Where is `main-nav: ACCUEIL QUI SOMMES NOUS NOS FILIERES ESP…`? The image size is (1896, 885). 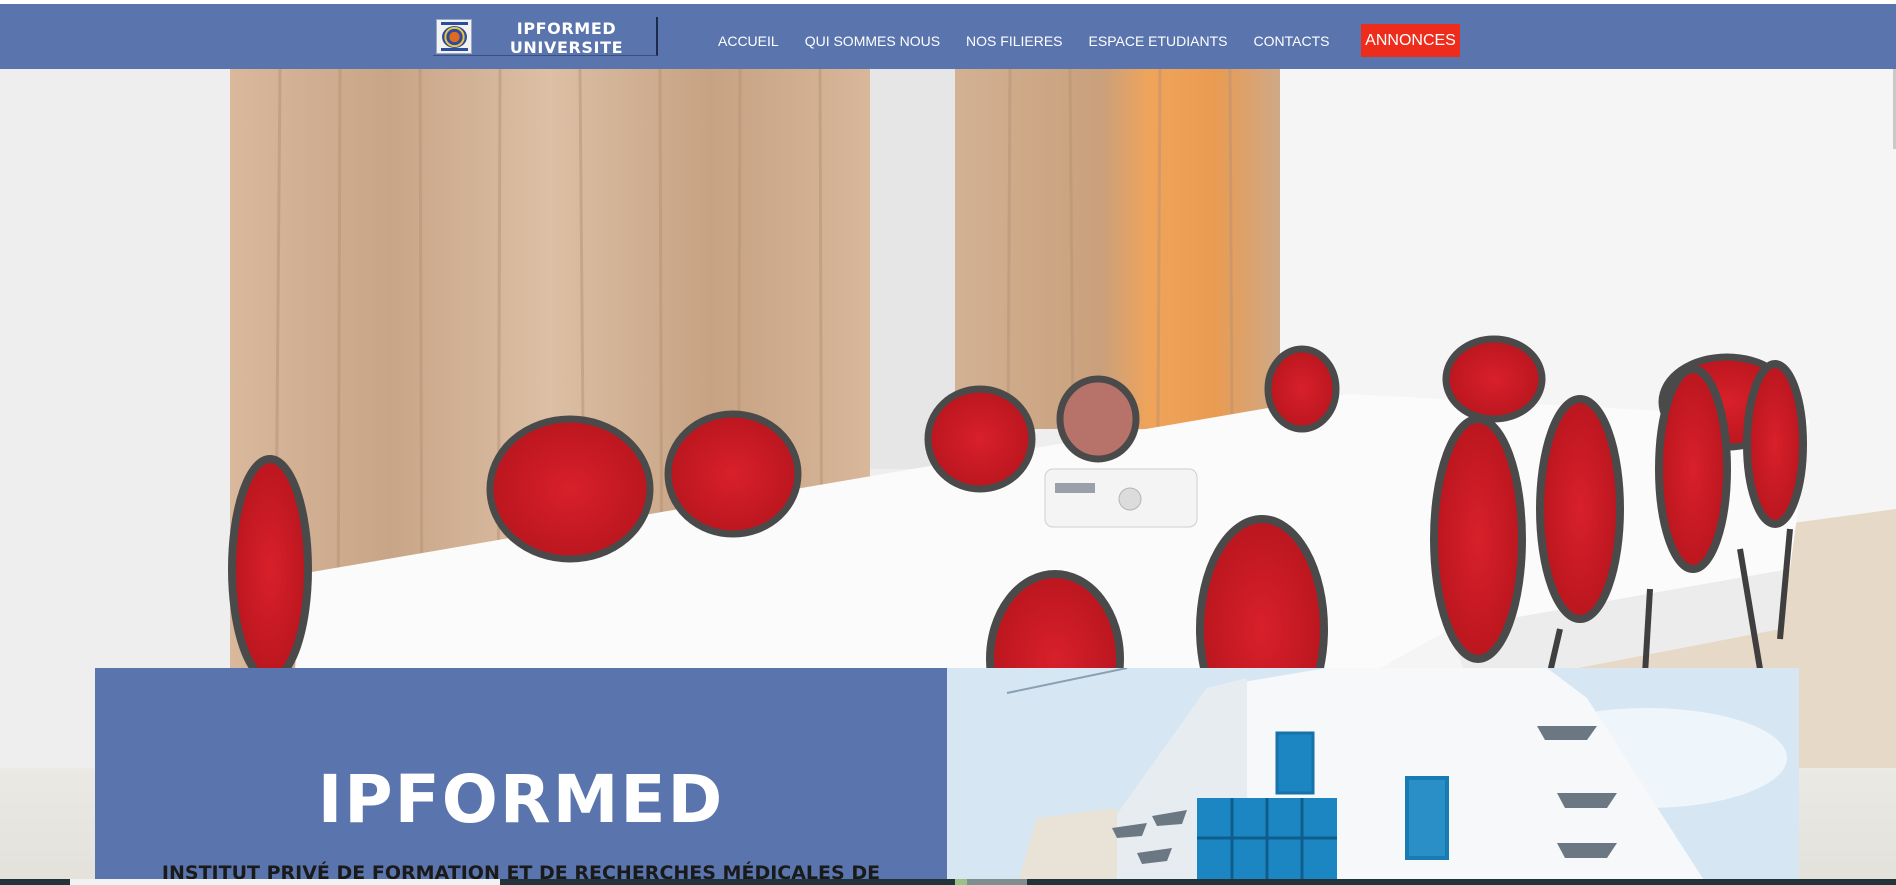 main-nav: ACCUEIL QUI SOMMES NOUS NOS FILIERES ESP… is located at coordinates (1036, 41).